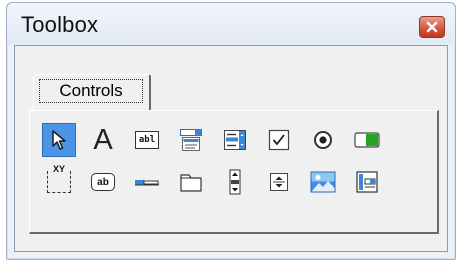 The width and height of the screenshot is (462, 263). I want to click on image-icon, so click(323, 182).